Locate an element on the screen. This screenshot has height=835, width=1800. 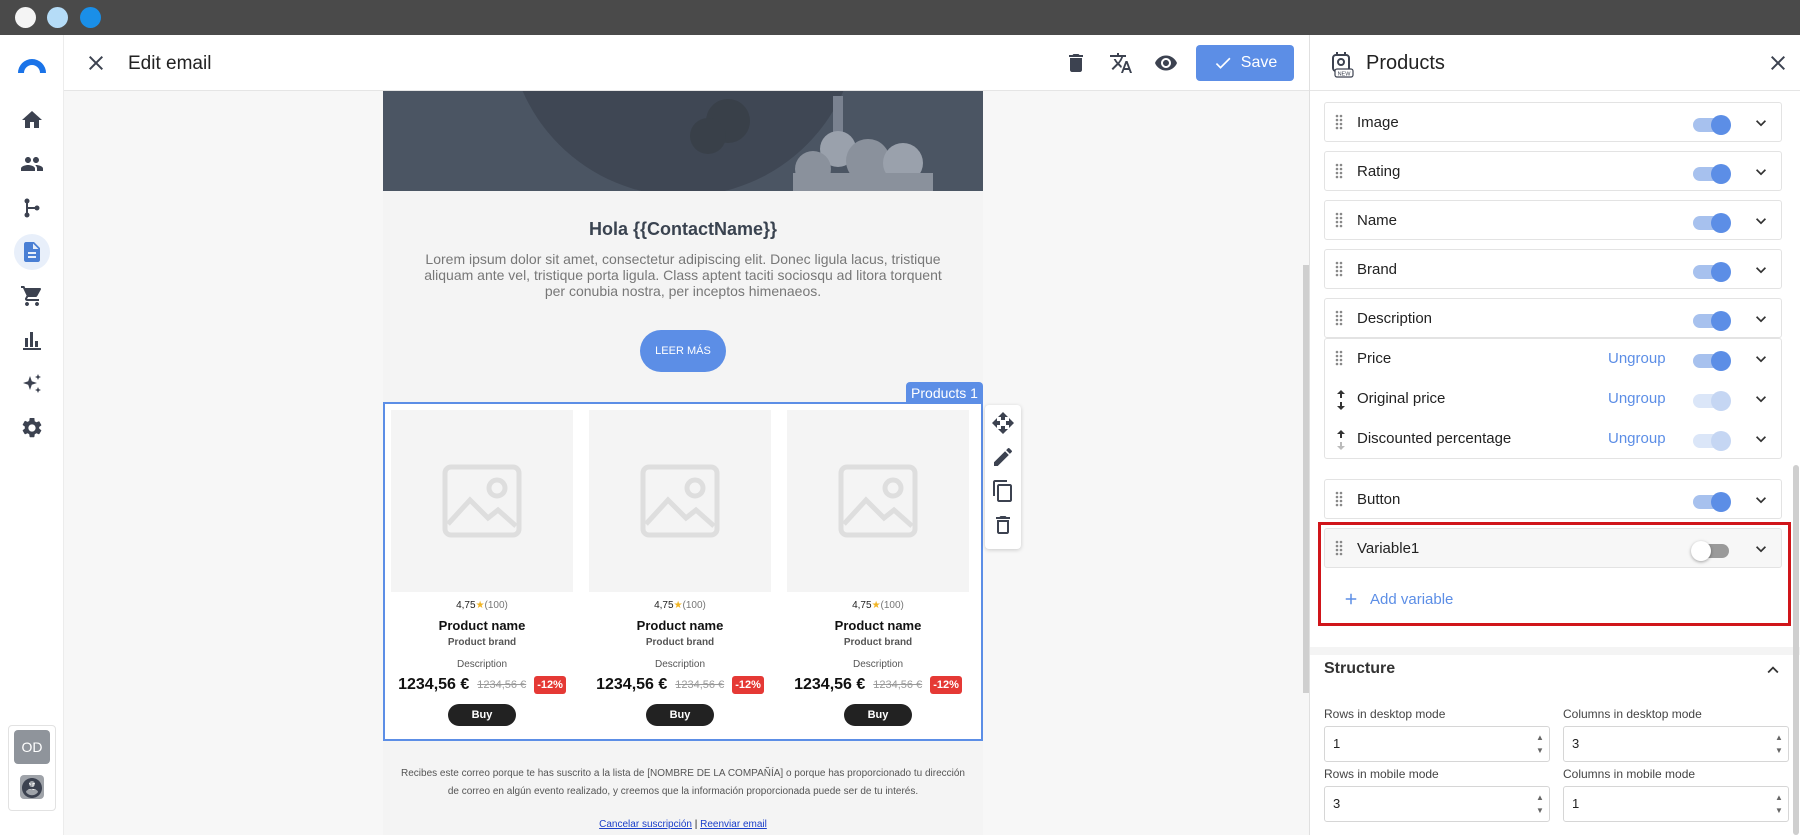
product-image is located at coordinates (680, 501).